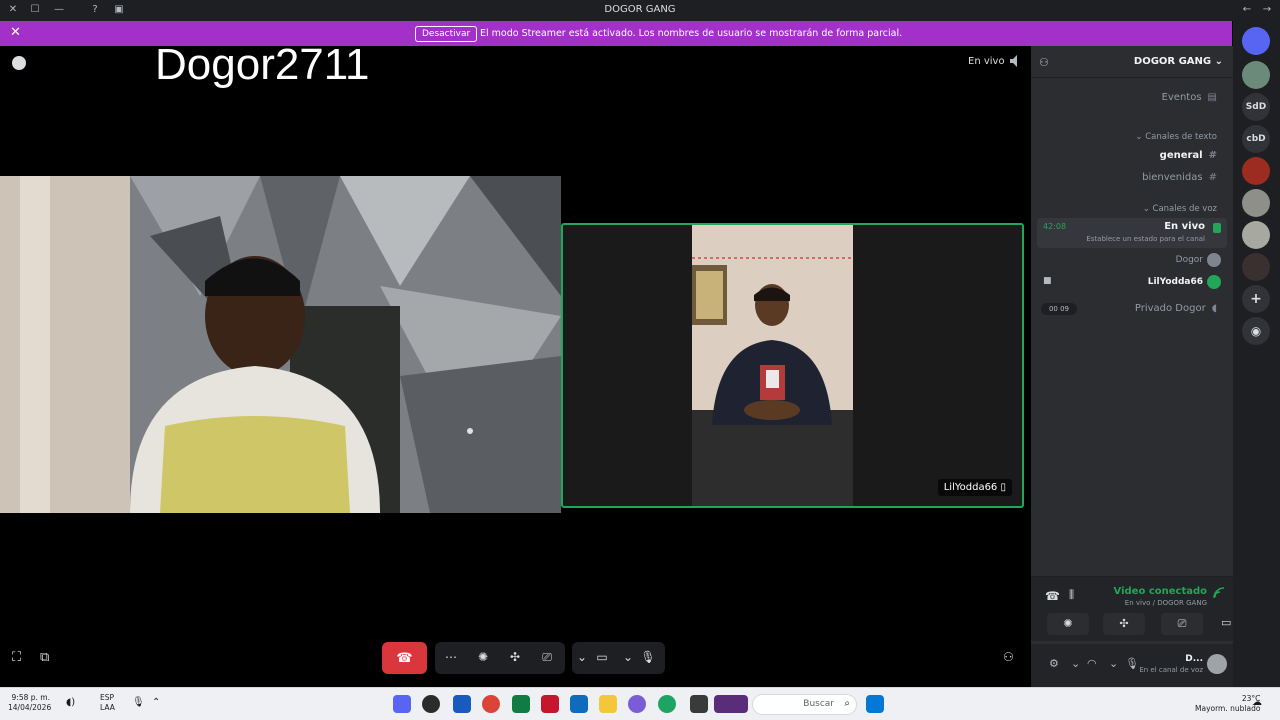  What do you see at coordinates (1166, 603) in the screenshot?
I see `connection-location: En vivo / DOGOR GANG` at bounding box center [1166, 603].